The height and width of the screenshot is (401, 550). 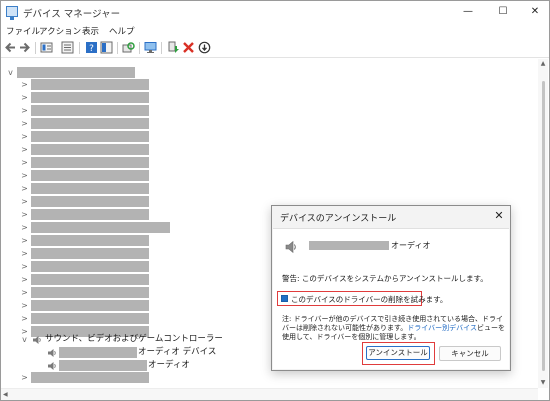 What do you see at coordinates (275, 12) in the screenshot?
I see `title-bar: デバイス マネージャー — ☐ ✕` at bounding box center [275, 12].